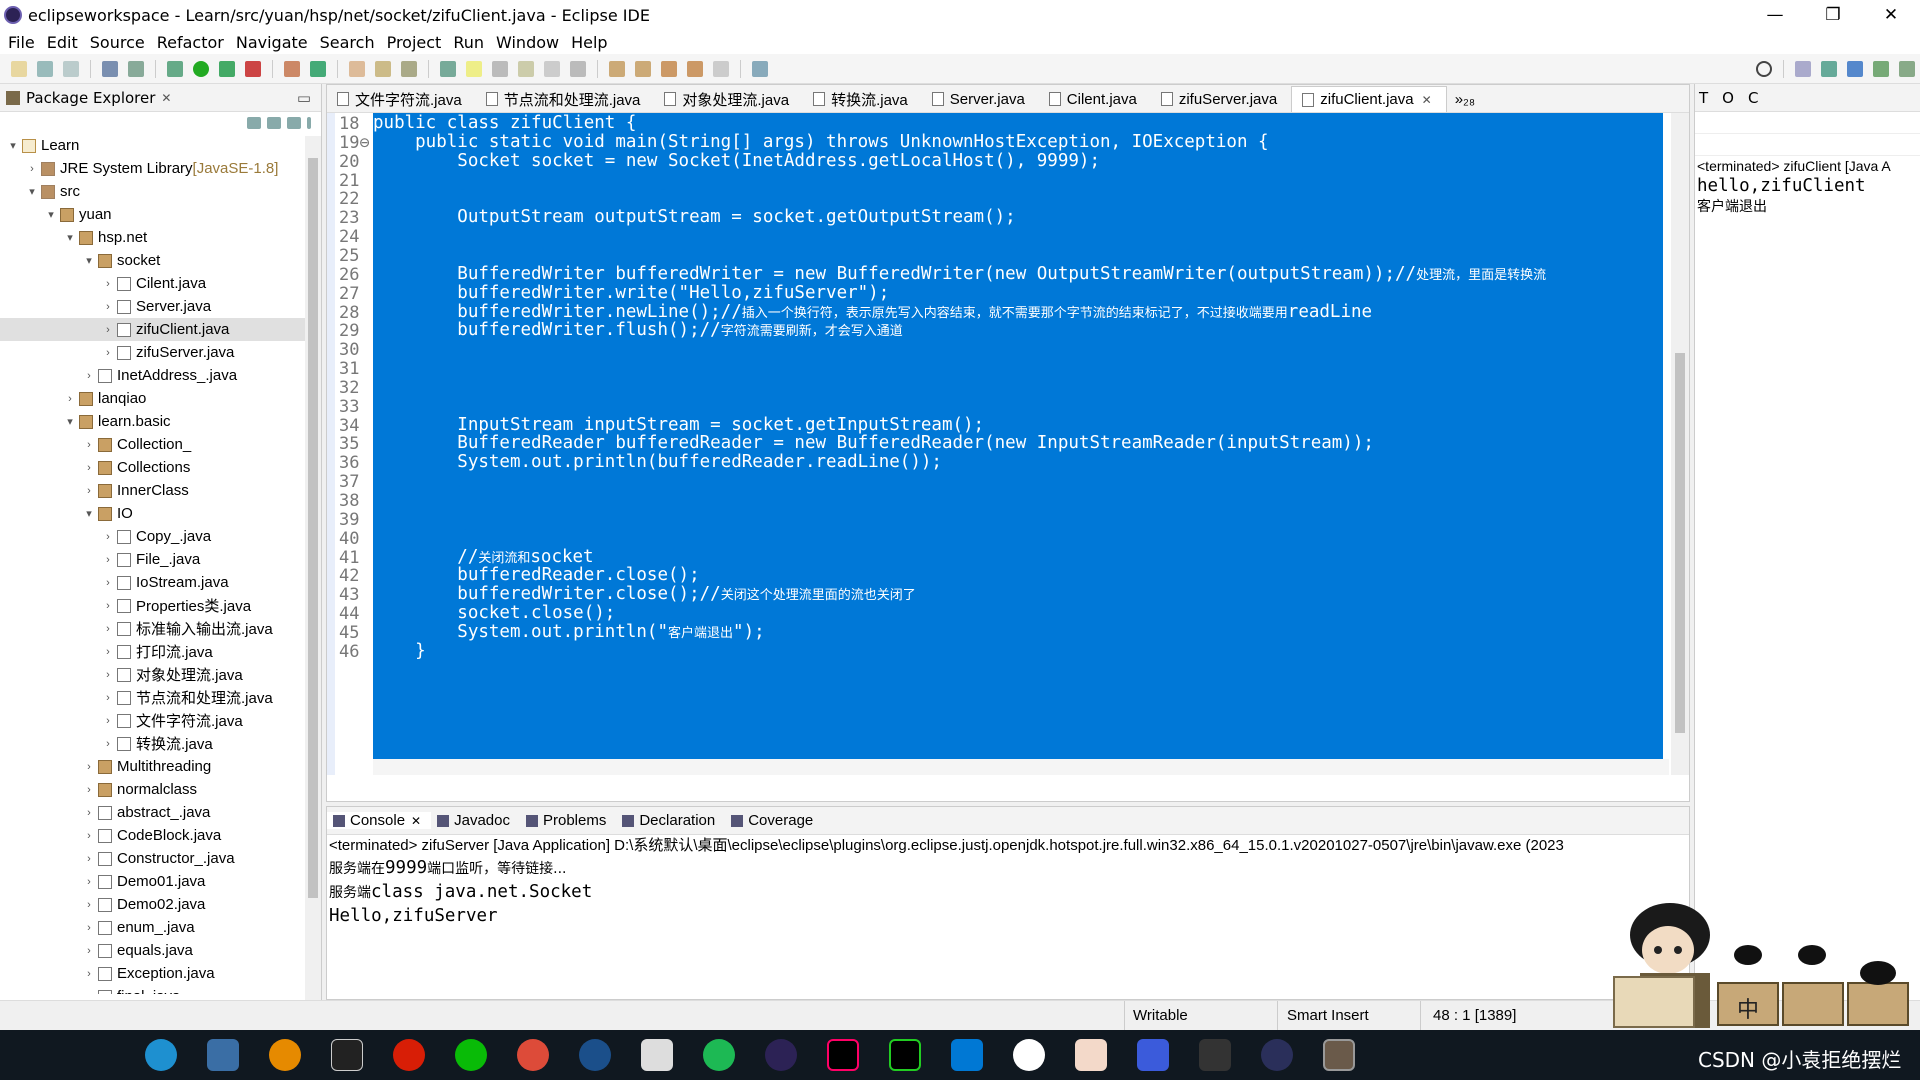 The width and height of the screenshot is (1920, 1080). Describe the element at coordinates (160, 306) in the screenshot. I see `tree-item: › Server.java` at that location.